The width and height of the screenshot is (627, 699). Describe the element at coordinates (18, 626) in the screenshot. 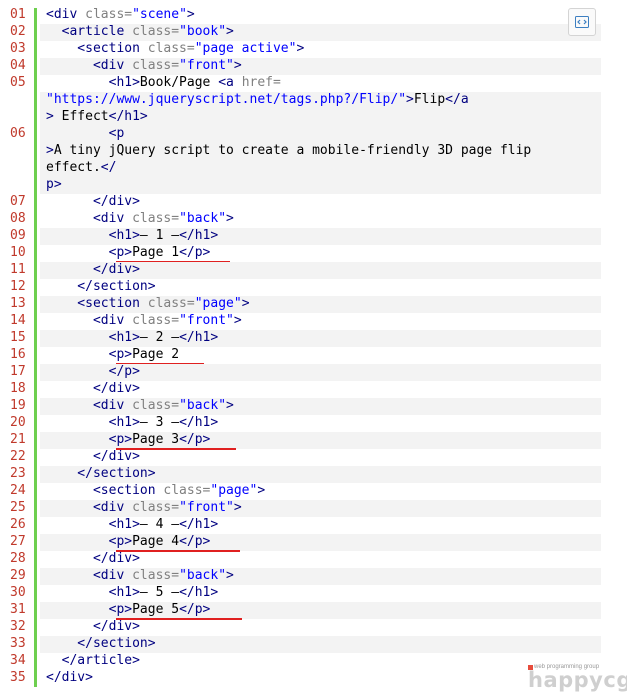

I see `line-number: 32` at that location.